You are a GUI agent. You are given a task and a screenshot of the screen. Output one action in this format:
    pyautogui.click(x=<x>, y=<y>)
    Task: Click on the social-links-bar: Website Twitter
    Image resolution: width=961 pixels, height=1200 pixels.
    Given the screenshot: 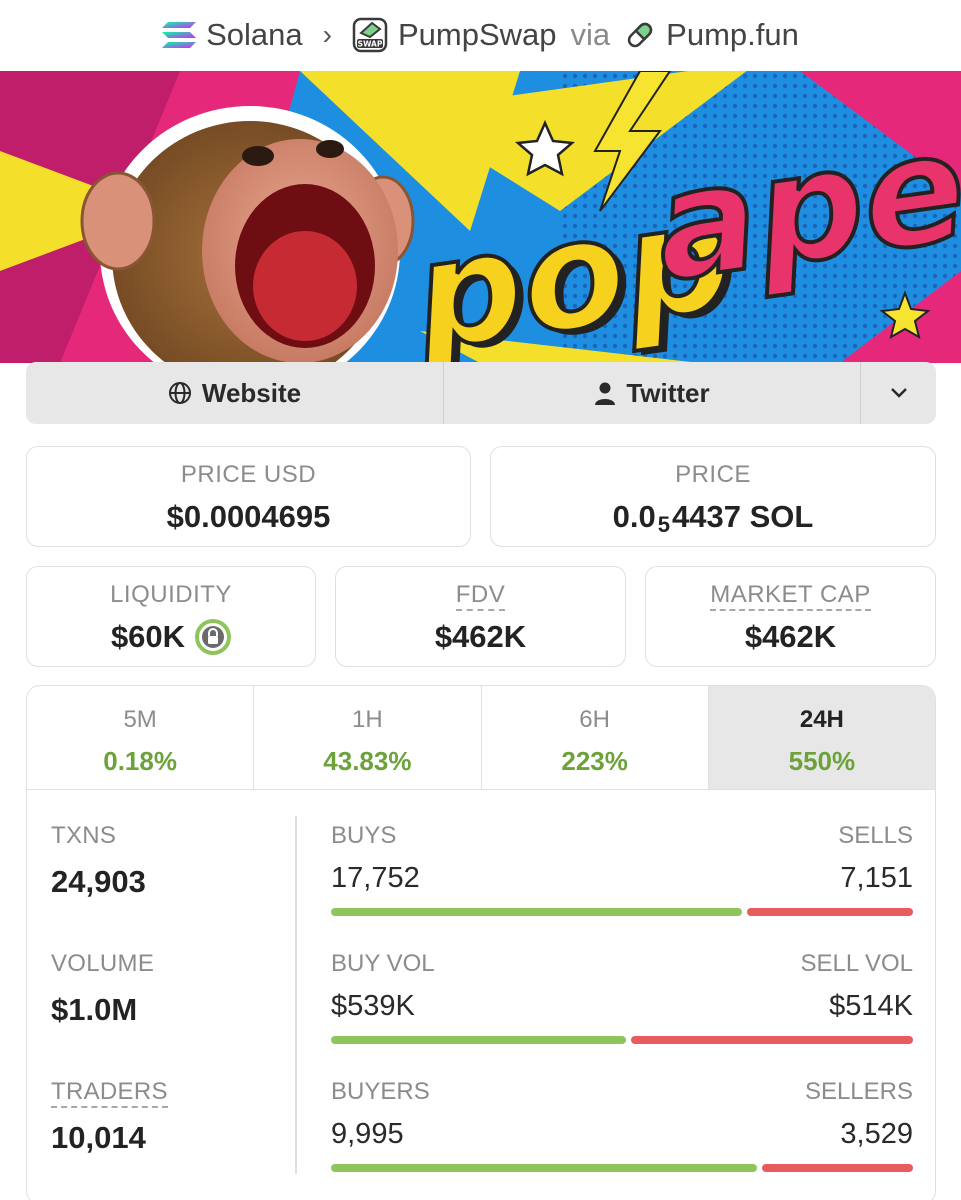 What is the action you would take?
    pyautogui.click(x=481, y=393)
    